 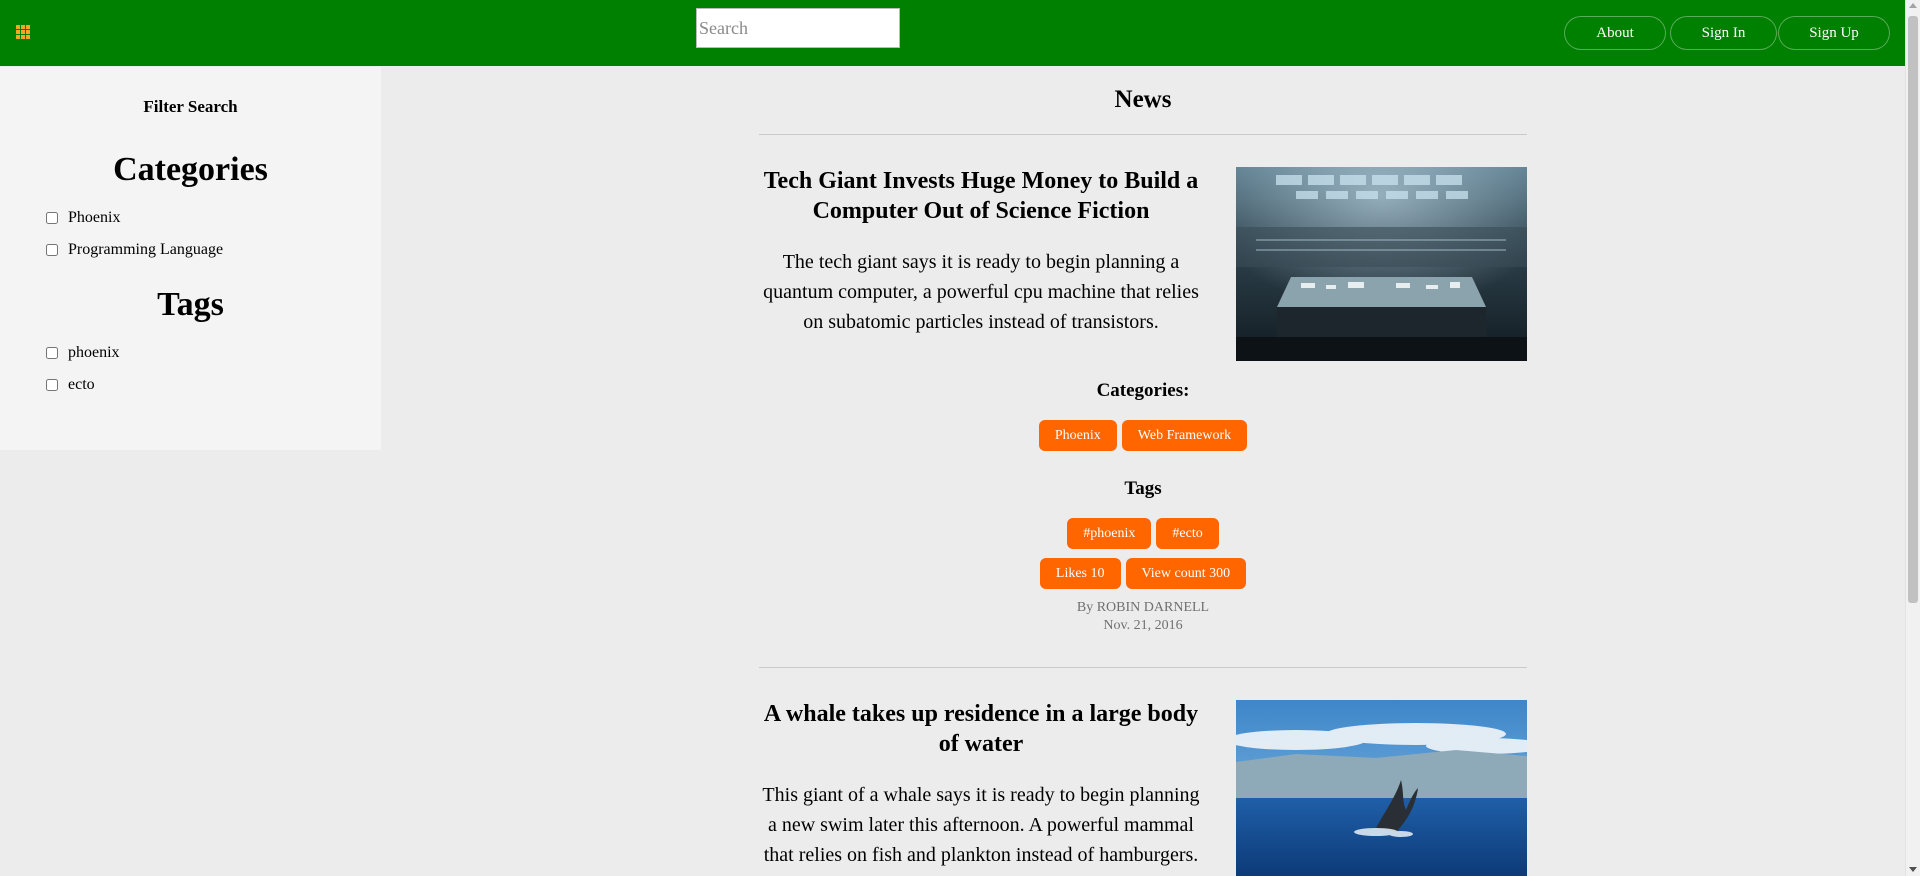 I want to click on category-filter-phoenix: Phoenix, so click(x=83, y=218).